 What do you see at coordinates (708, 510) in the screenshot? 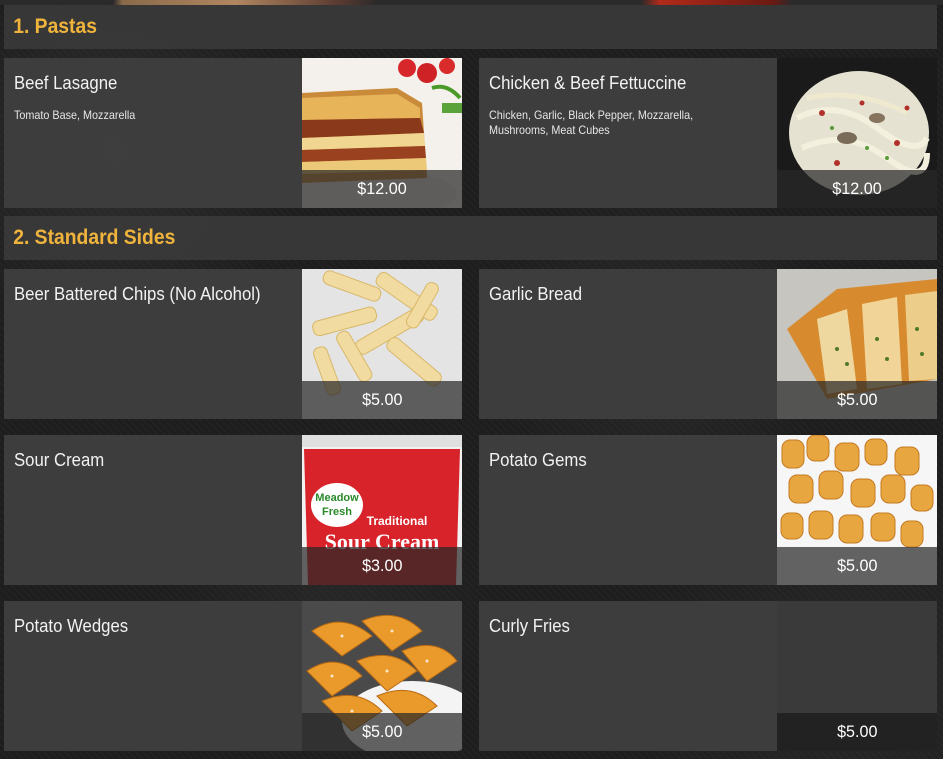
I see `menu-item-potato-gems: Potato Gems $5.00` at bounding box center [708, 510].